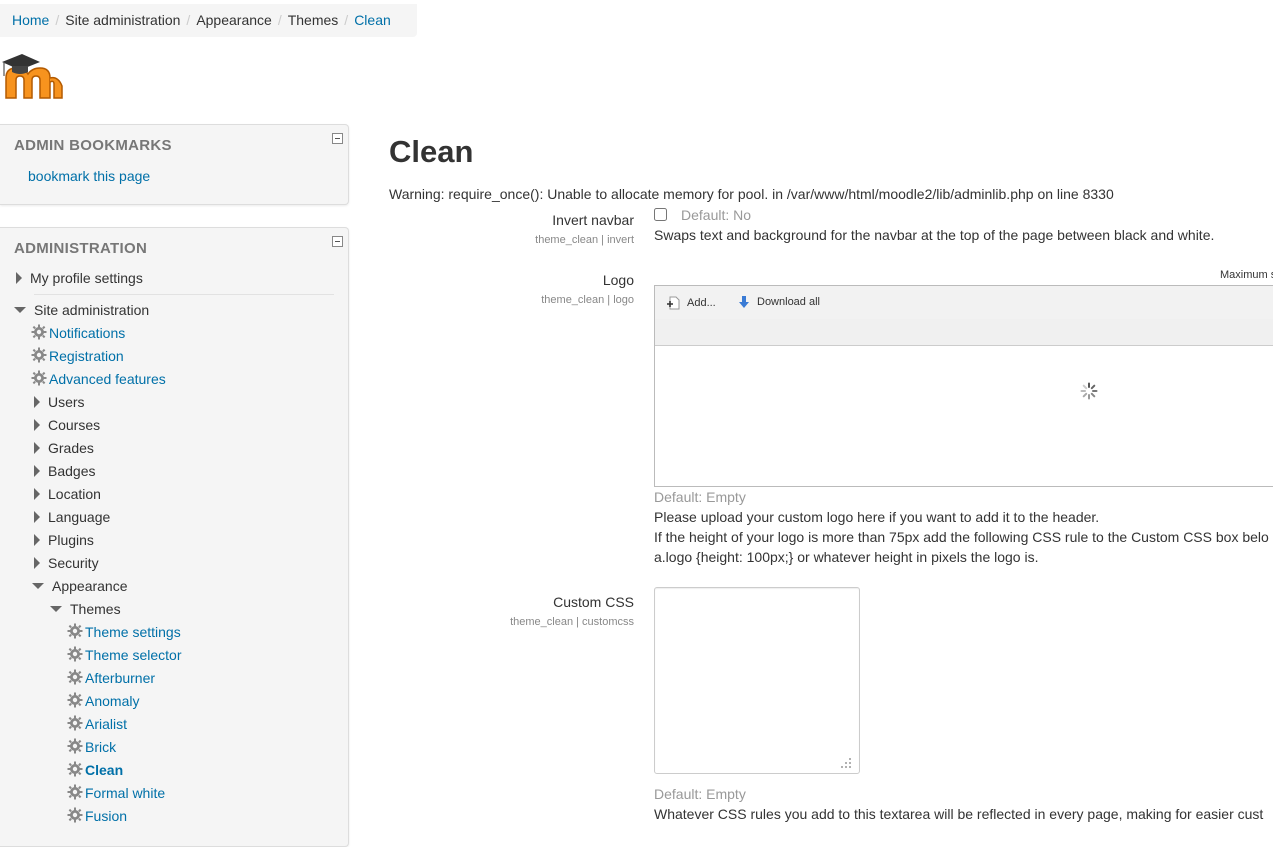 The image size is (1273, 847). Describe the element at coordinates (104, 770) in the screenshot. I see `tree-item-label: Clean` at that location.